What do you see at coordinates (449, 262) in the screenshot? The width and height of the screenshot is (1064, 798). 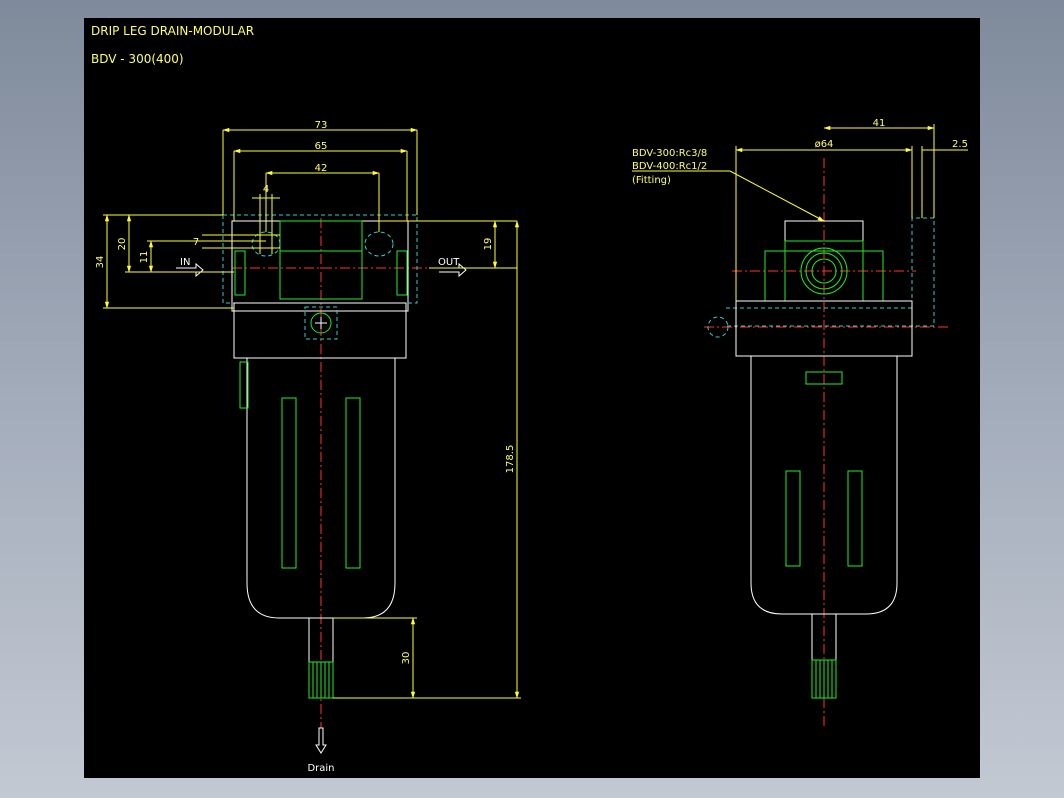 I see `out-label: OUT` at bounding box center [449, 262].